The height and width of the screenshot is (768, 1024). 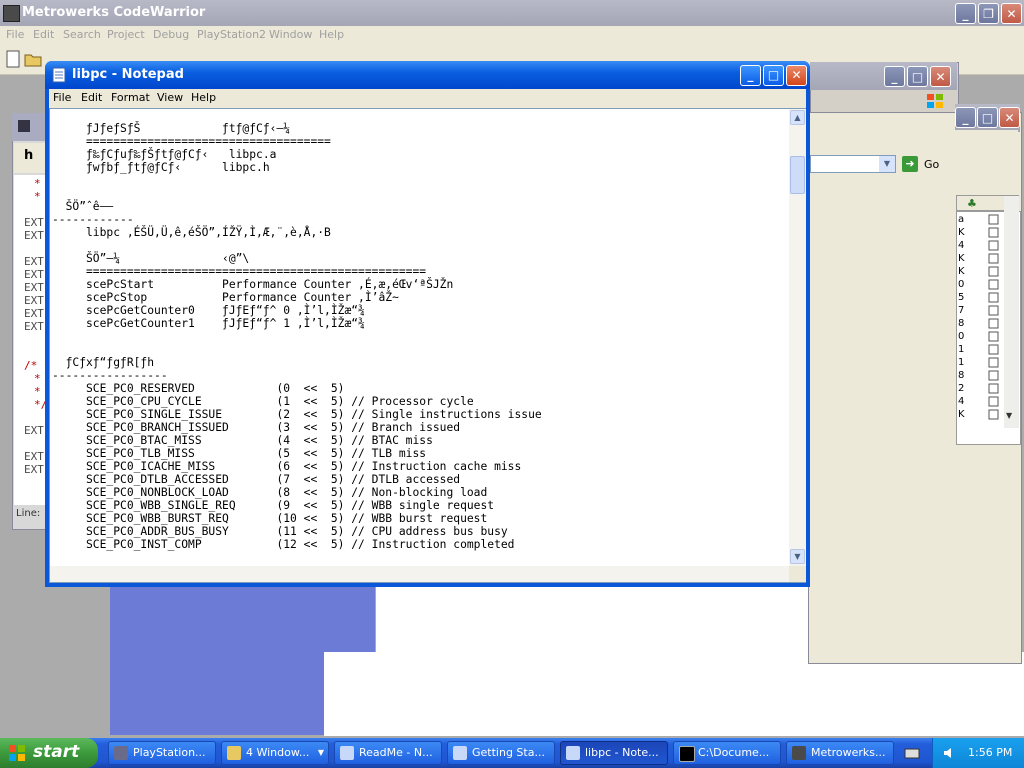 What do you see at coordinates (987, 547) in the screenshot?
I see `explorer-lower-panel` at bounding box center [987, 547].